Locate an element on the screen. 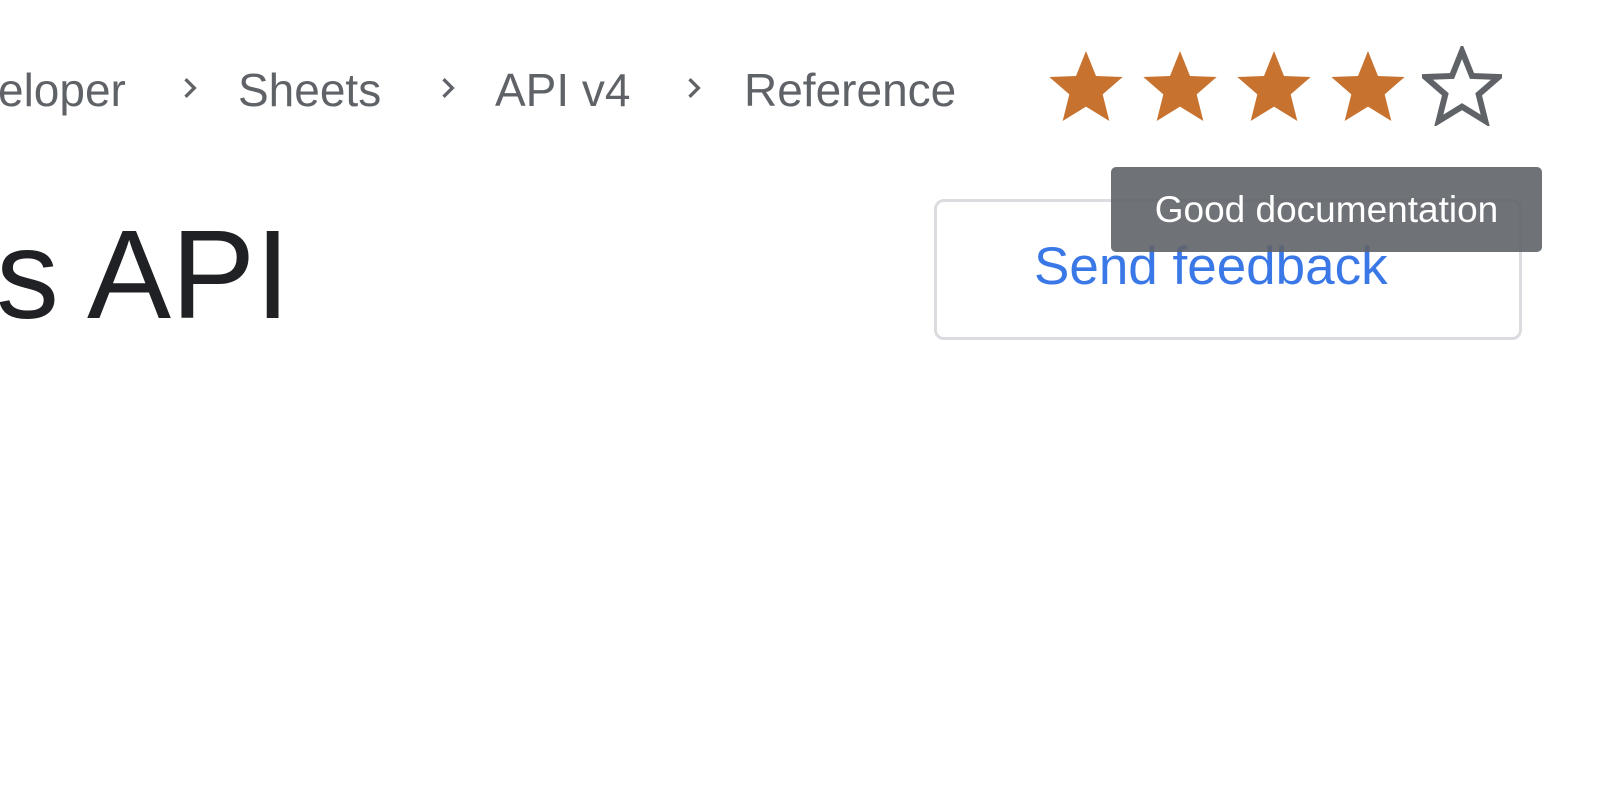  star-rating is located at coordinates (1274, 86).